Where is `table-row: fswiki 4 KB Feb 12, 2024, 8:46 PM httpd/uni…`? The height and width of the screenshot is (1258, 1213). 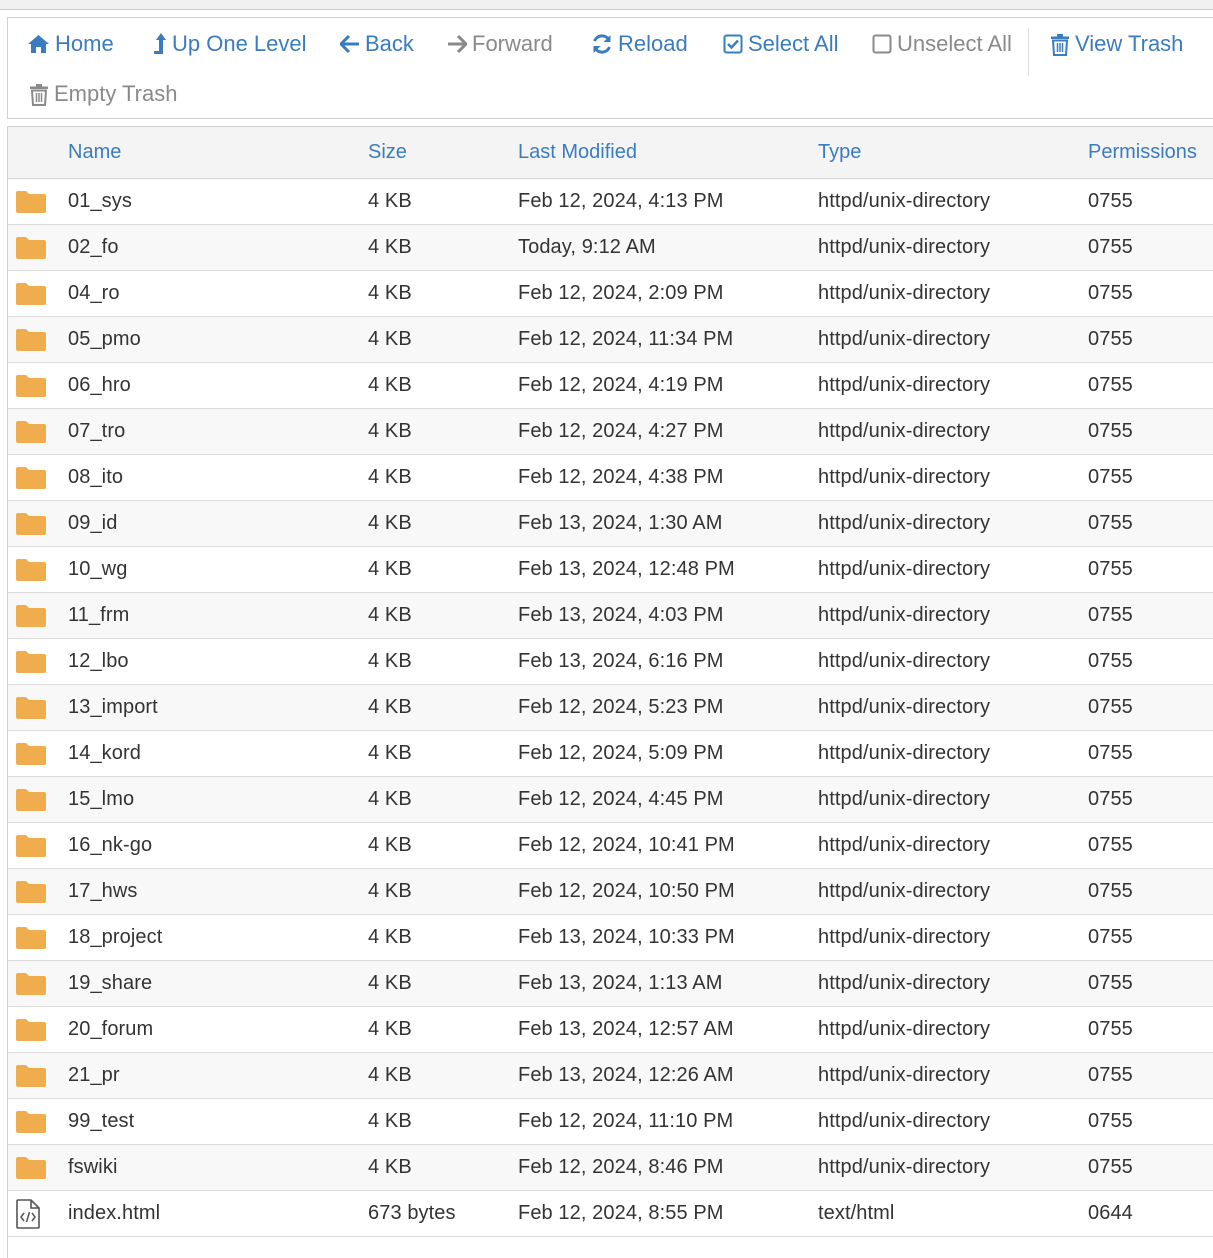
table-row: fswiki 4 KB Feb 12, 2024, 8:46 PM httpd/uni… is located at coordinates (610, 1168).